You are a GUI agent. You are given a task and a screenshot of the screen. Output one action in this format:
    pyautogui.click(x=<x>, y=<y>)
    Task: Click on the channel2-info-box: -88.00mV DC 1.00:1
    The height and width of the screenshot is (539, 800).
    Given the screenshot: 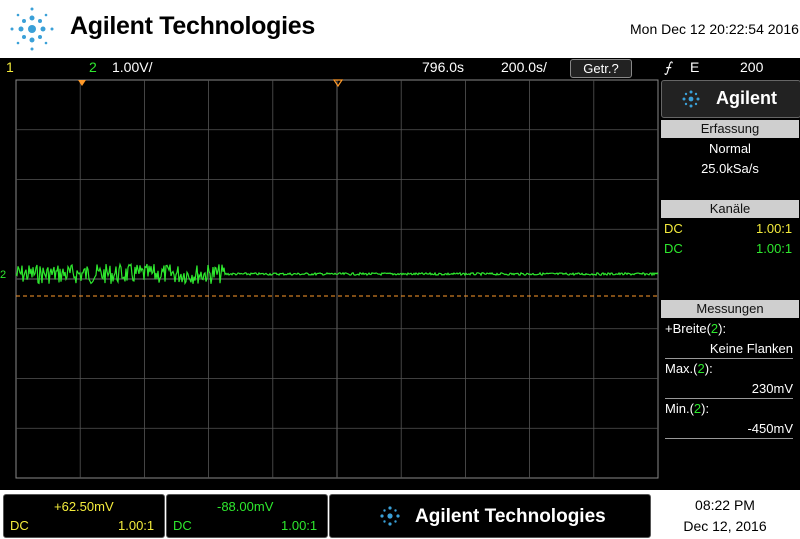 What is the action you would take?
    pyautogui.click(x=247, y=516)
    